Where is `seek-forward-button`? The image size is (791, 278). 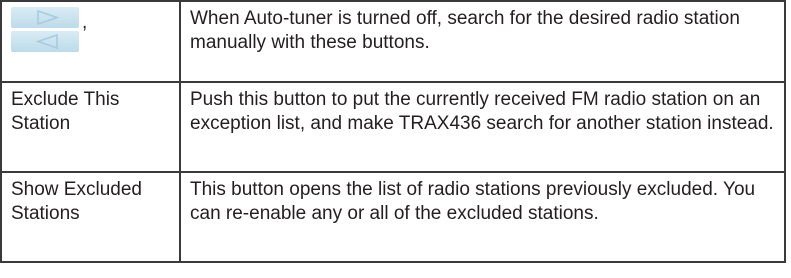 seek-forward-button is located at coordinates (45, 17).